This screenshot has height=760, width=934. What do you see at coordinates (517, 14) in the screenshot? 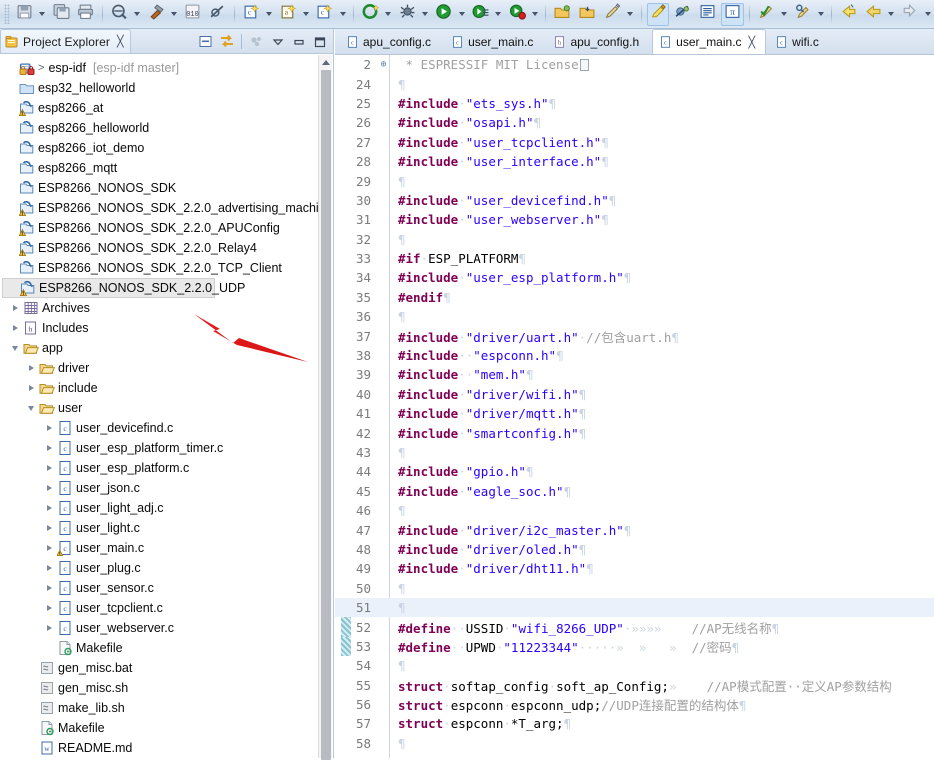
I see `stop-button` at bounding box center [517, 14].